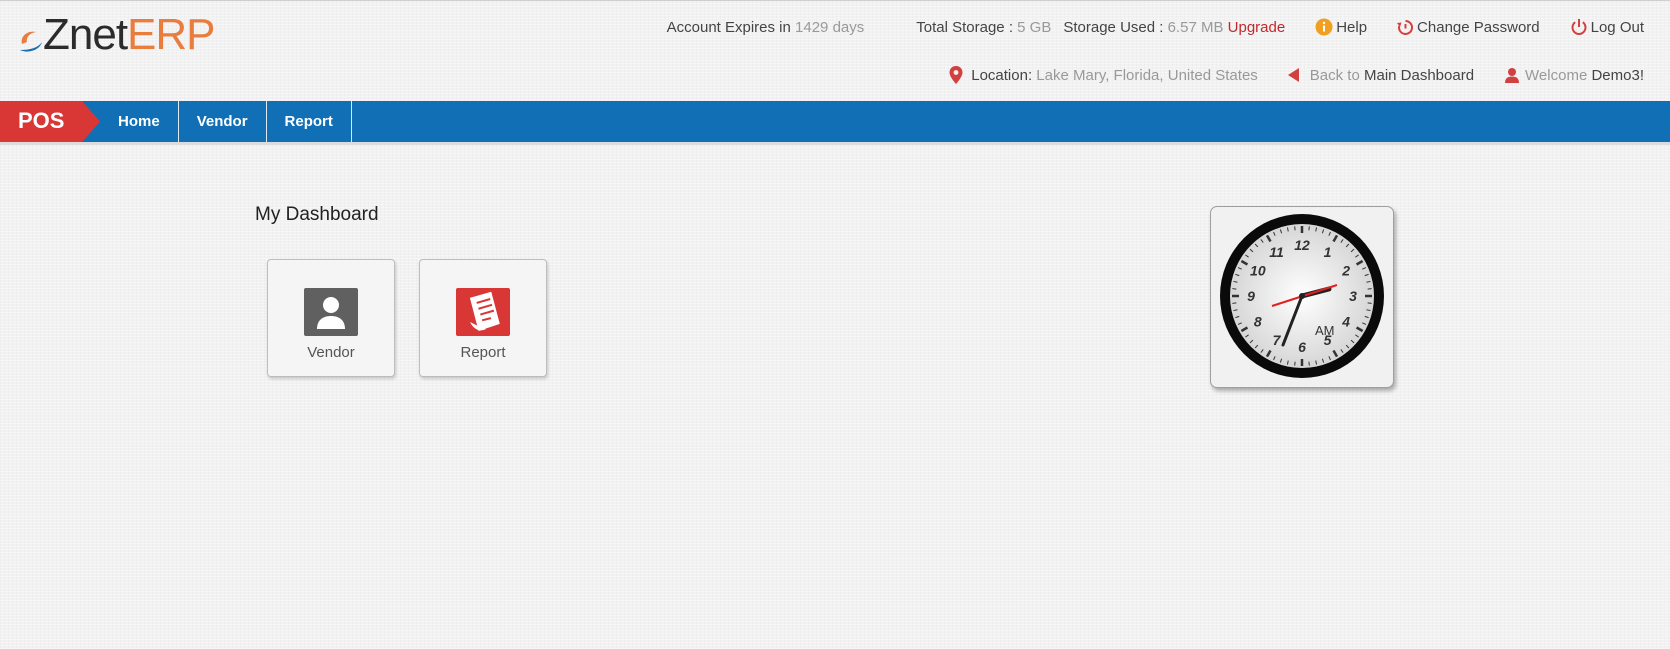  I want to click on logo-text: ZnetERP, so click(129, 34).